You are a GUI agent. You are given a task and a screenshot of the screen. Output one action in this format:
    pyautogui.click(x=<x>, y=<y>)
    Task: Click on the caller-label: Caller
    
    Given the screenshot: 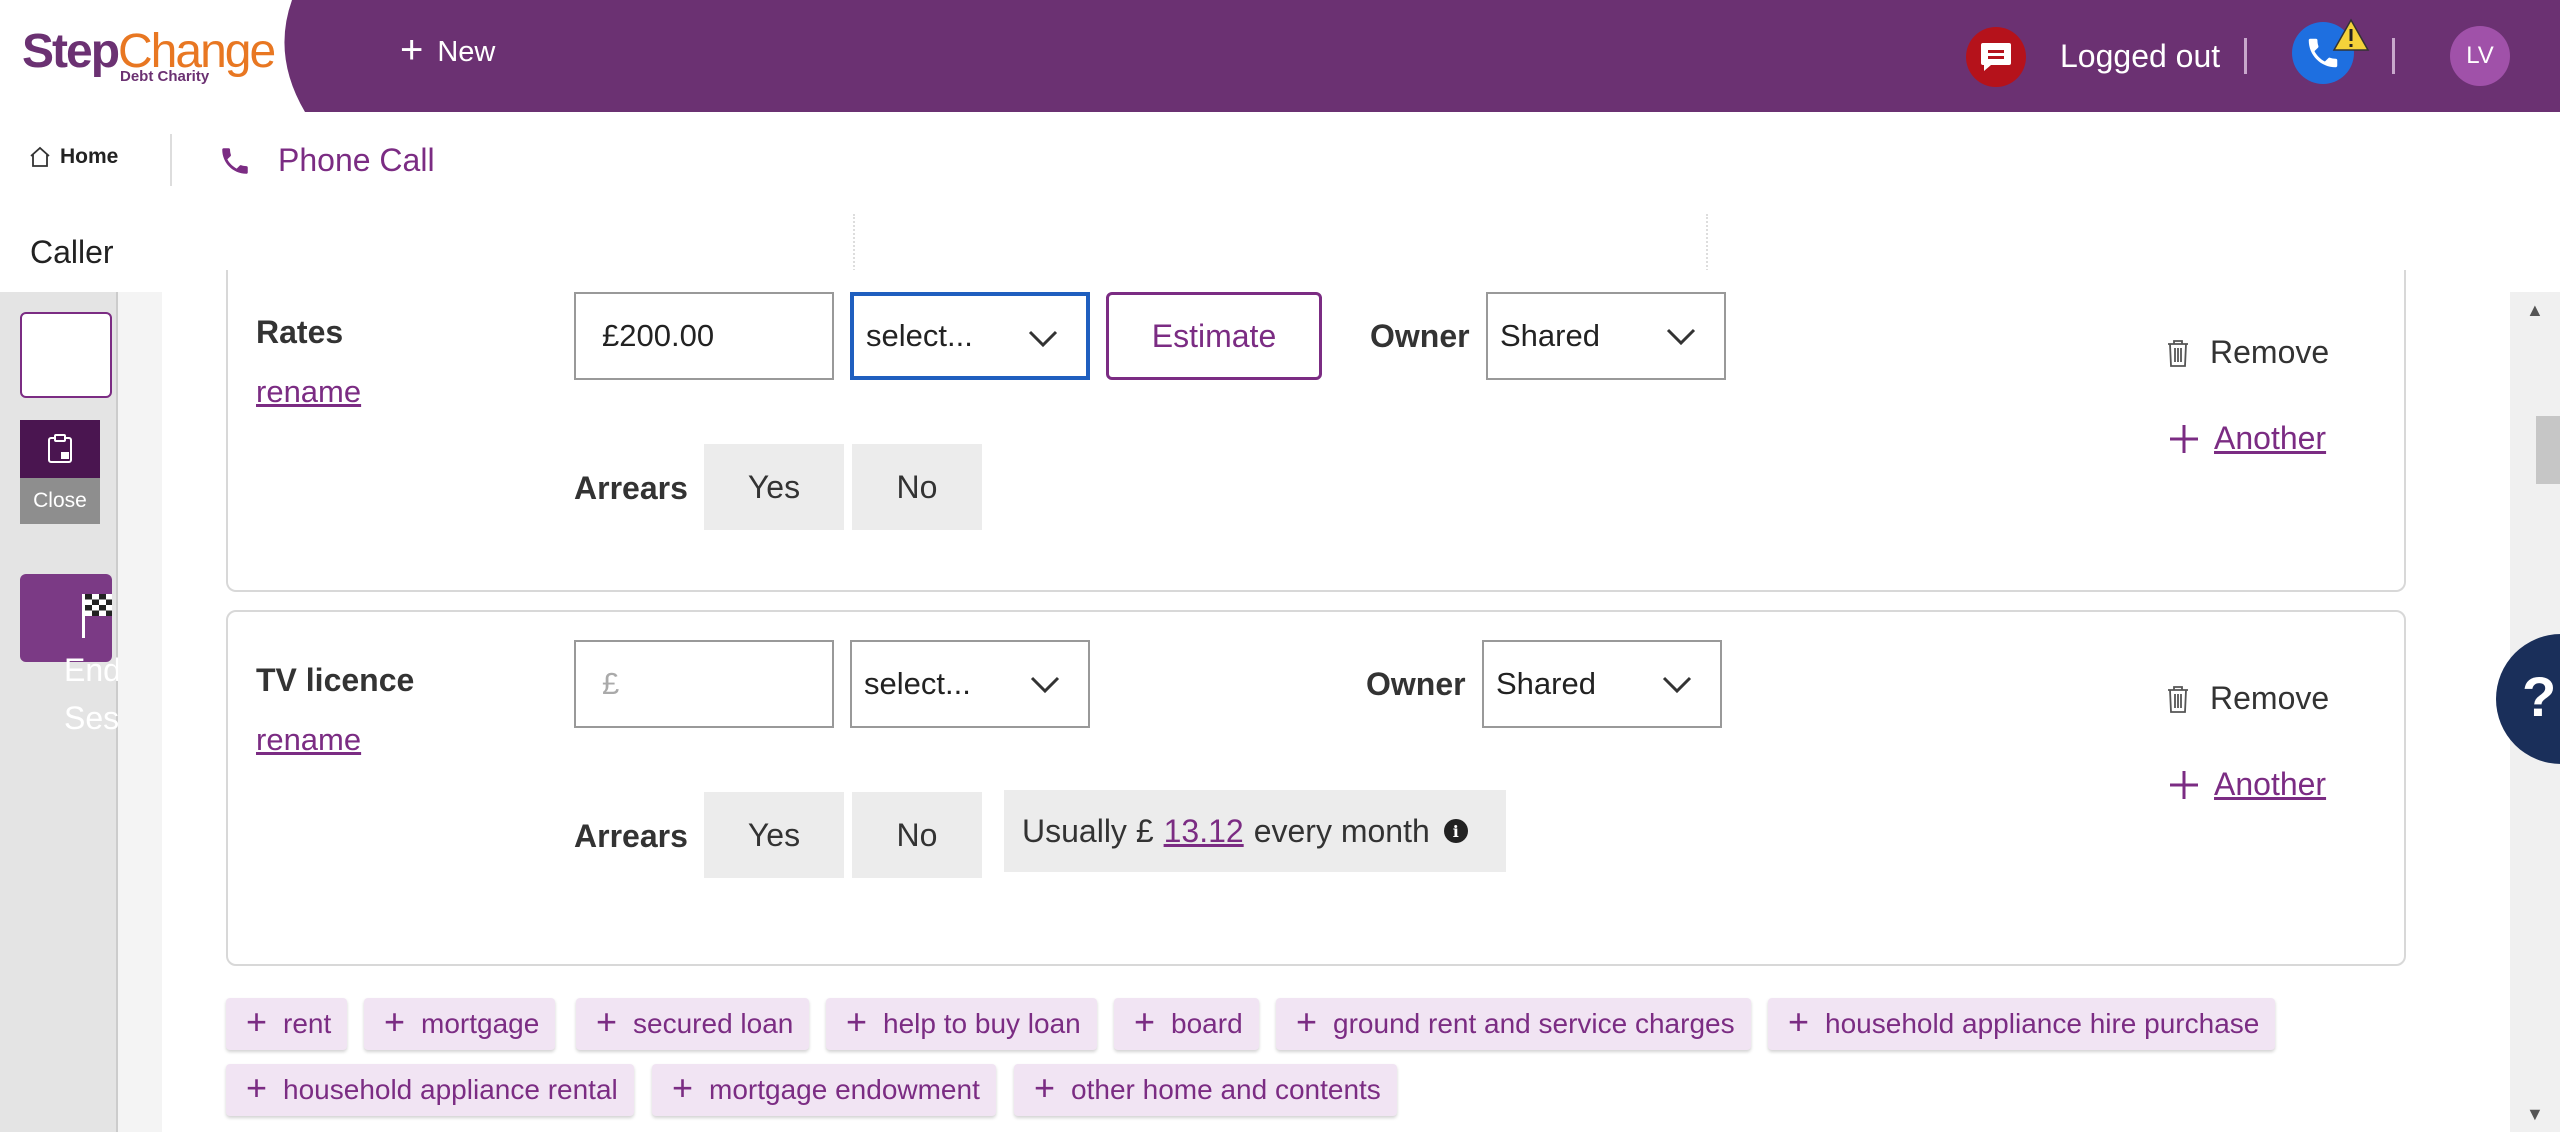 What is the action you would take?
    pyautogui.click(x=72, y=252)
    